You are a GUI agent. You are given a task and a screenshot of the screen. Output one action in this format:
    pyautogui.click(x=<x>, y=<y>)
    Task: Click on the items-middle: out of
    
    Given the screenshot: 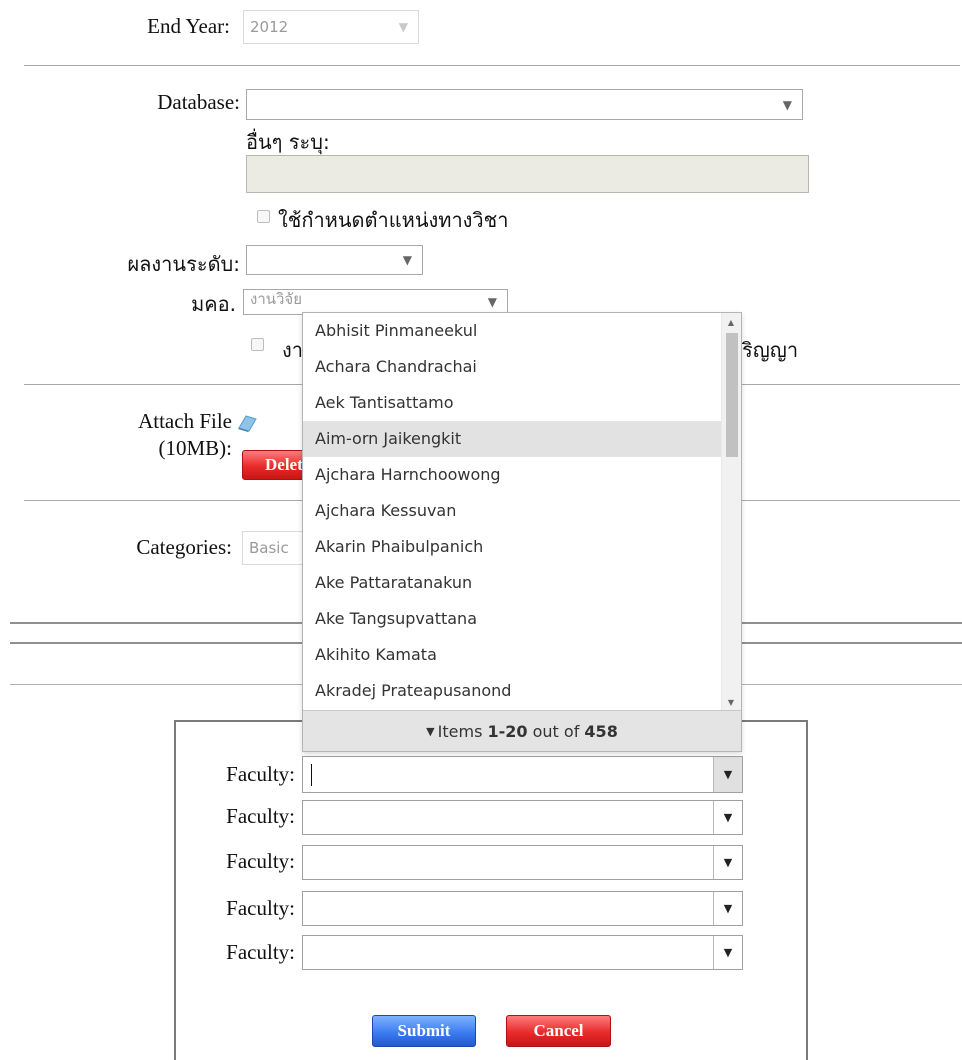 What is the action you would take?
    pyautogui.click(x=556, y=731)
    